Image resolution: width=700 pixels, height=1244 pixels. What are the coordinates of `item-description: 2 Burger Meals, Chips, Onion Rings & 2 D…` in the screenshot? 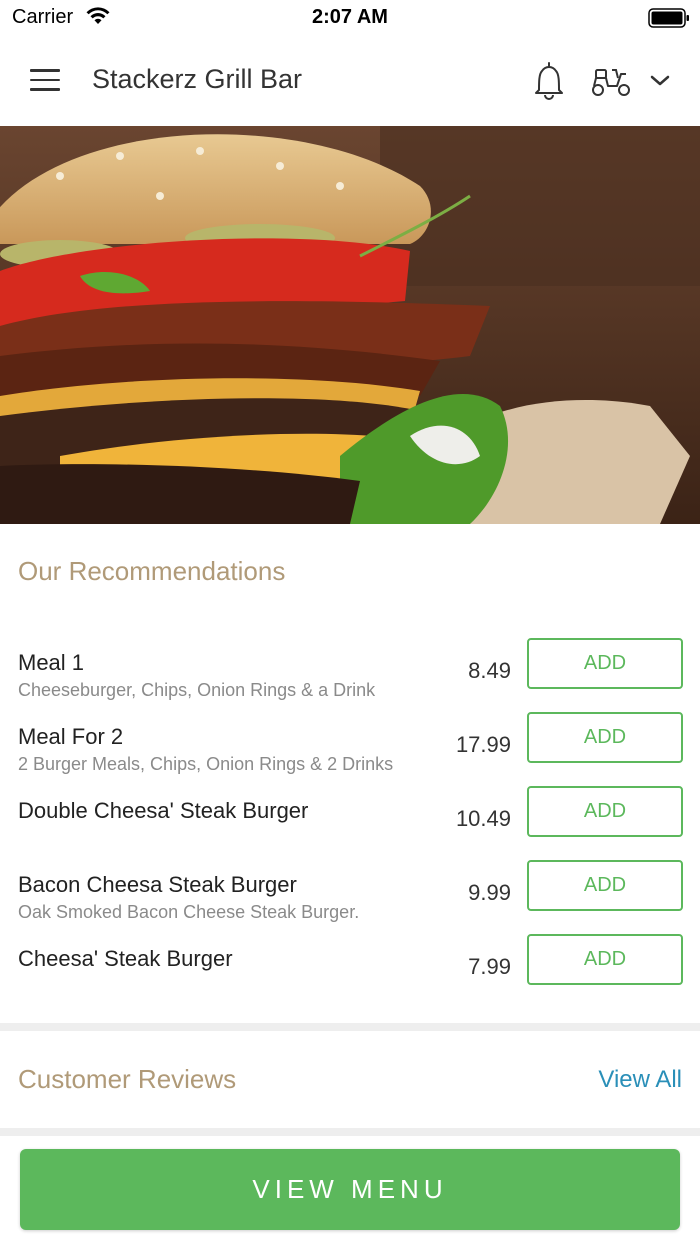 It's located at (206, 764).